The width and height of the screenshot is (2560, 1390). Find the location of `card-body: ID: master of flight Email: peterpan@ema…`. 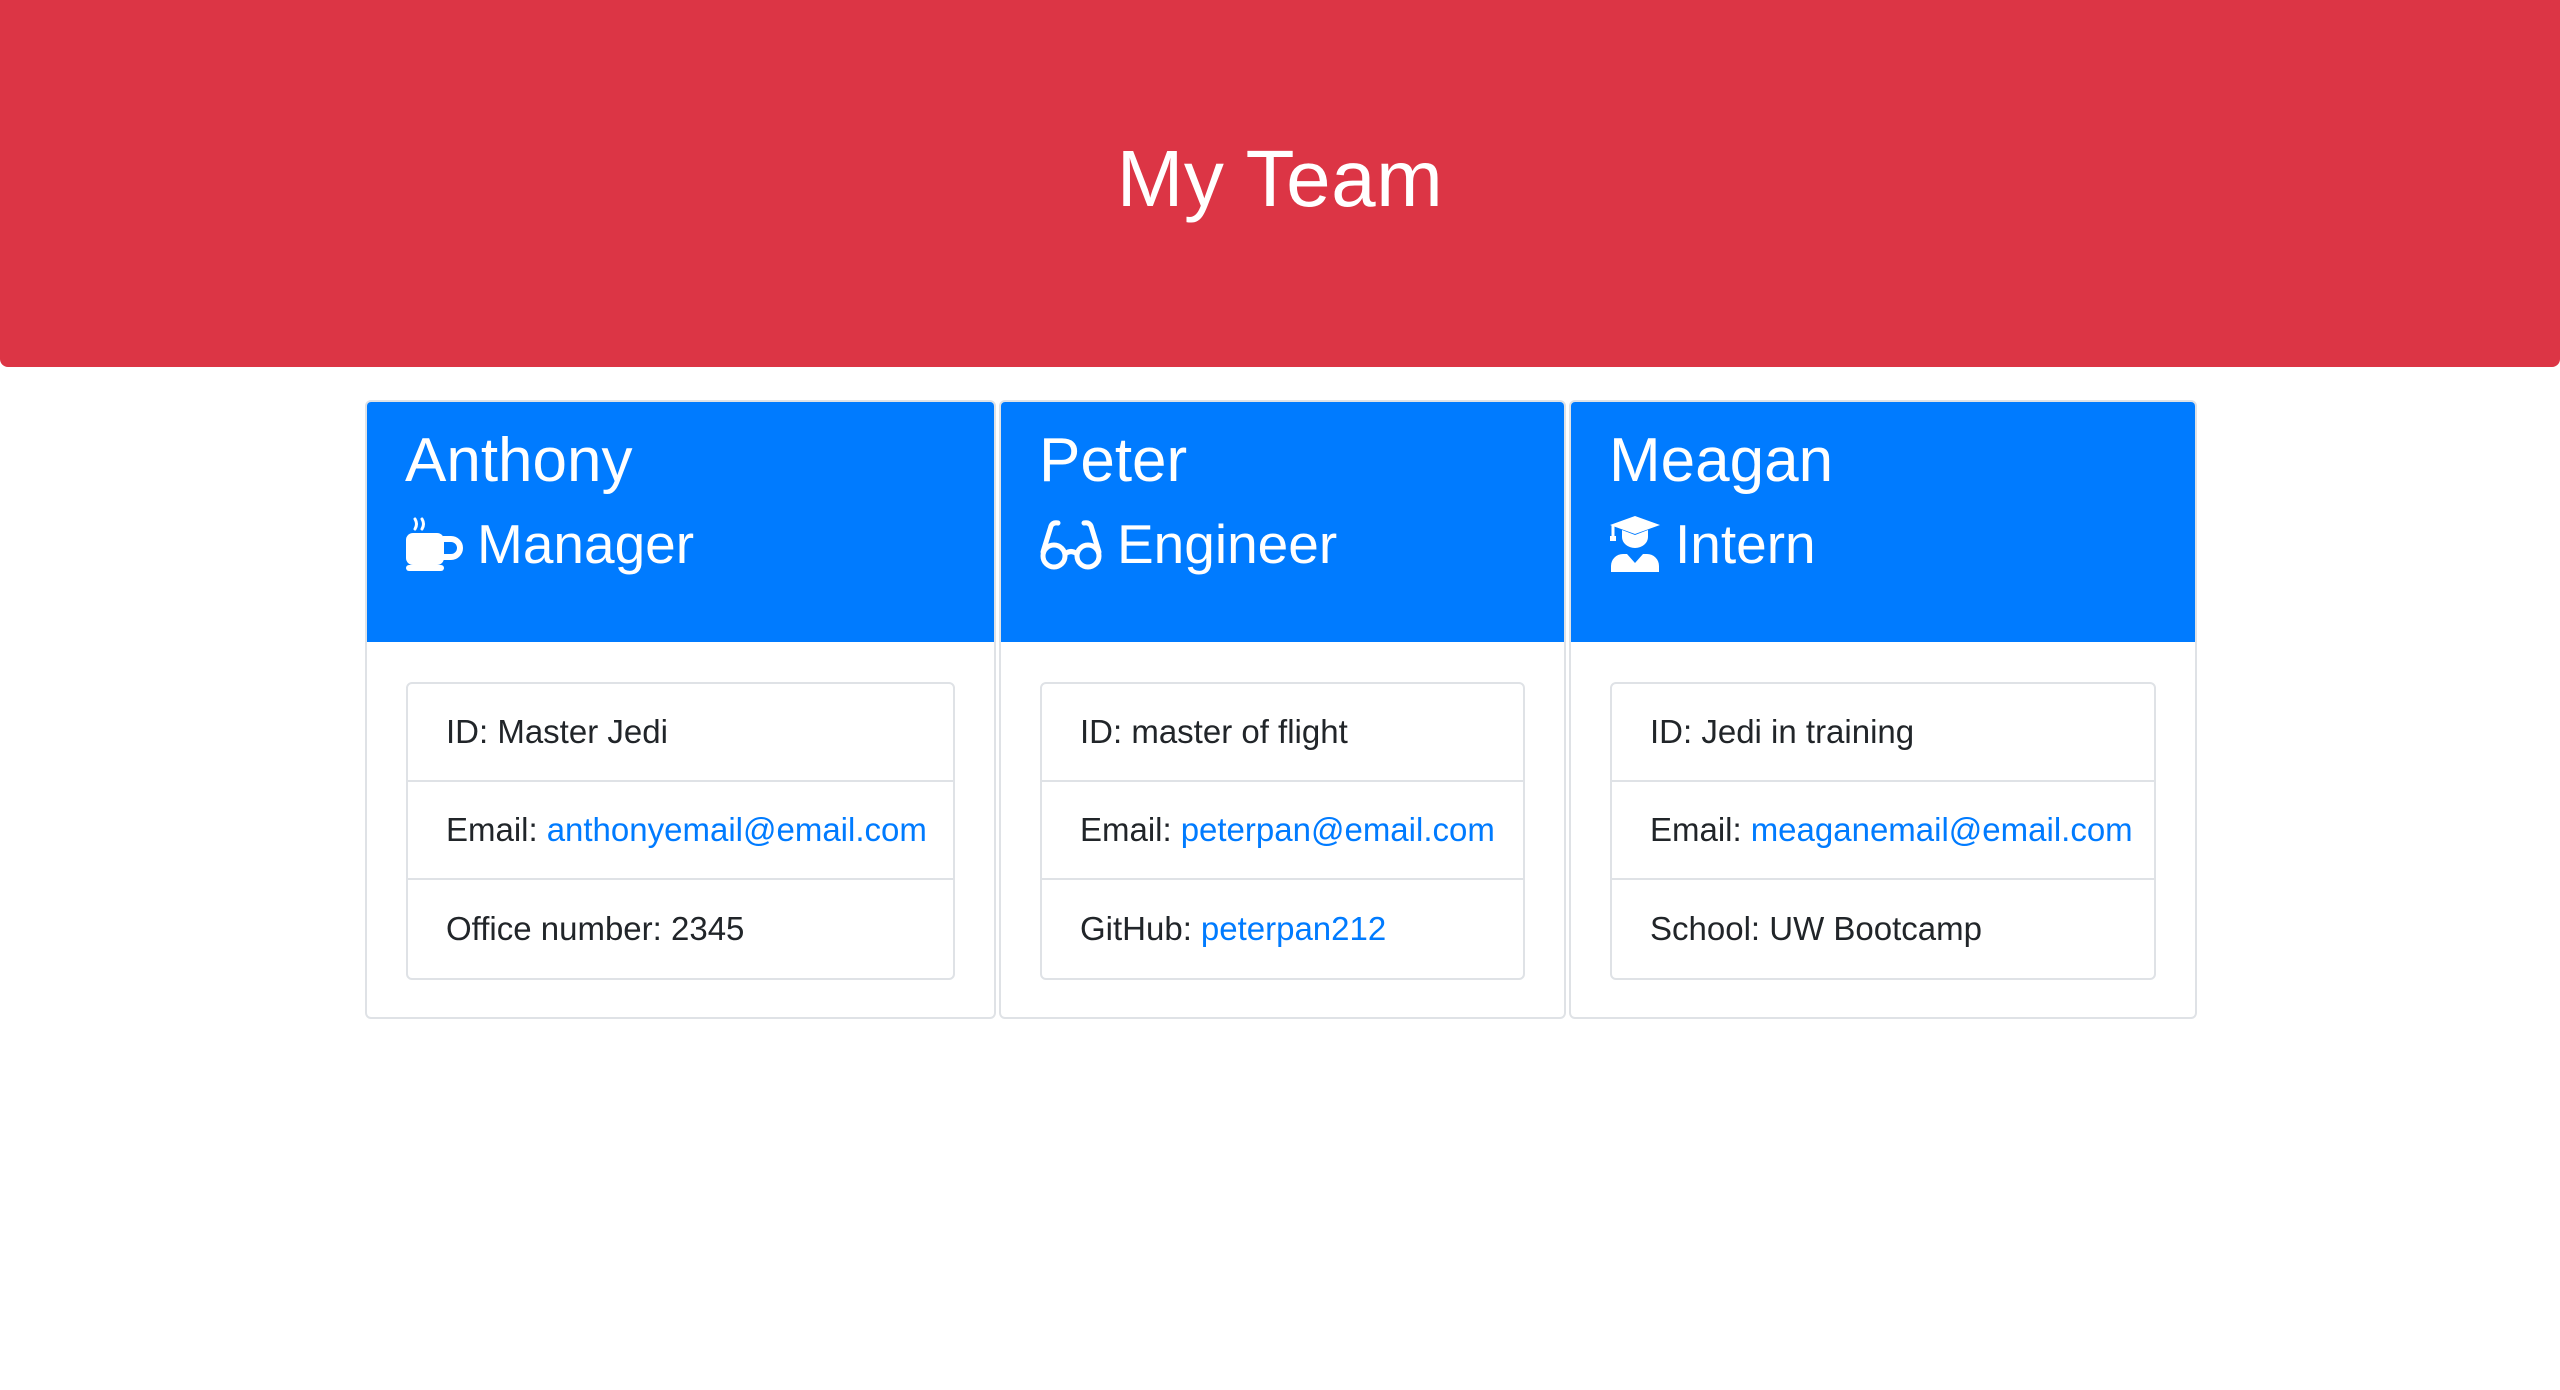

card-body: ID: master of flight Email: peterpan@ema… is located at coordinates (1282, 811).